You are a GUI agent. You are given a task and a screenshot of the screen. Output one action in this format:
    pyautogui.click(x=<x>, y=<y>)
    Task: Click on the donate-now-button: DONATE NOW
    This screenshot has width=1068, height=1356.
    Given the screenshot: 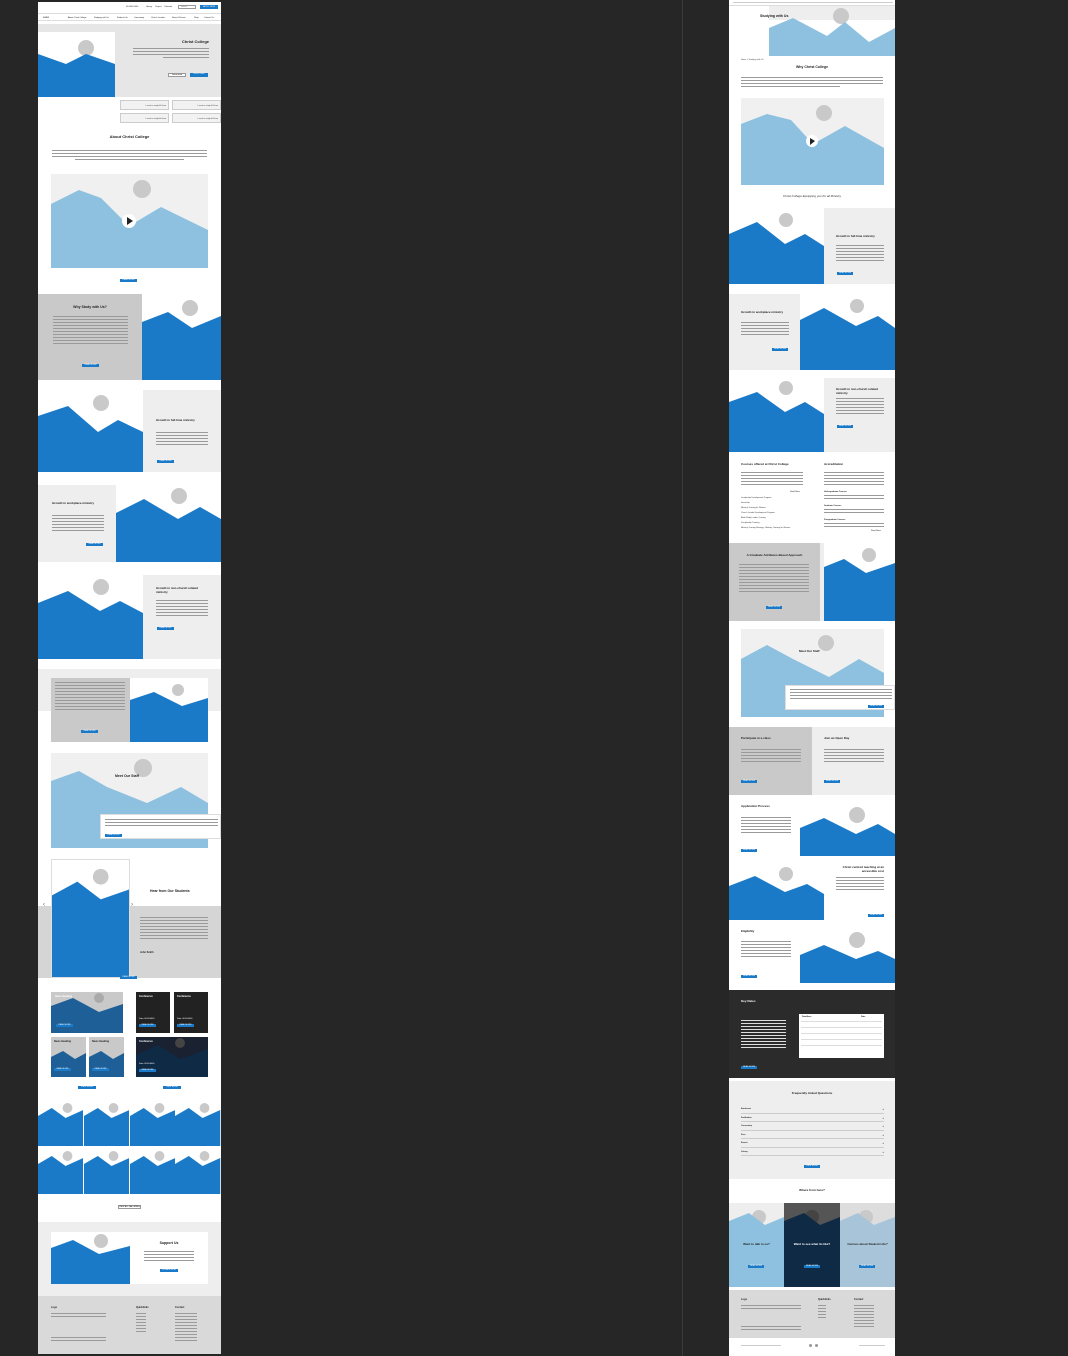 What is the action you would take?
    pyautogui.click(x=169, y=1270)
    